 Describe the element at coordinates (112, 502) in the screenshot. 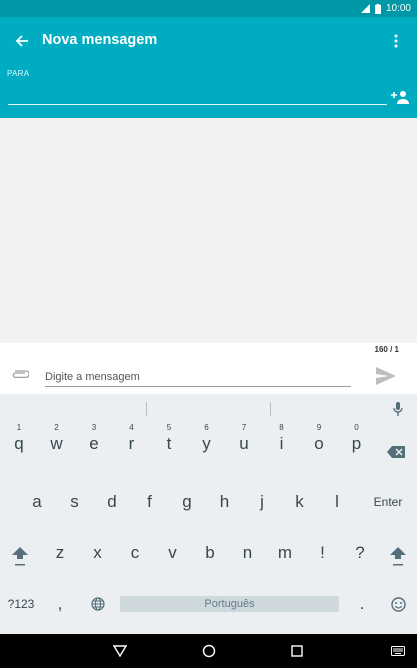

I see `key-d: d` at that location.